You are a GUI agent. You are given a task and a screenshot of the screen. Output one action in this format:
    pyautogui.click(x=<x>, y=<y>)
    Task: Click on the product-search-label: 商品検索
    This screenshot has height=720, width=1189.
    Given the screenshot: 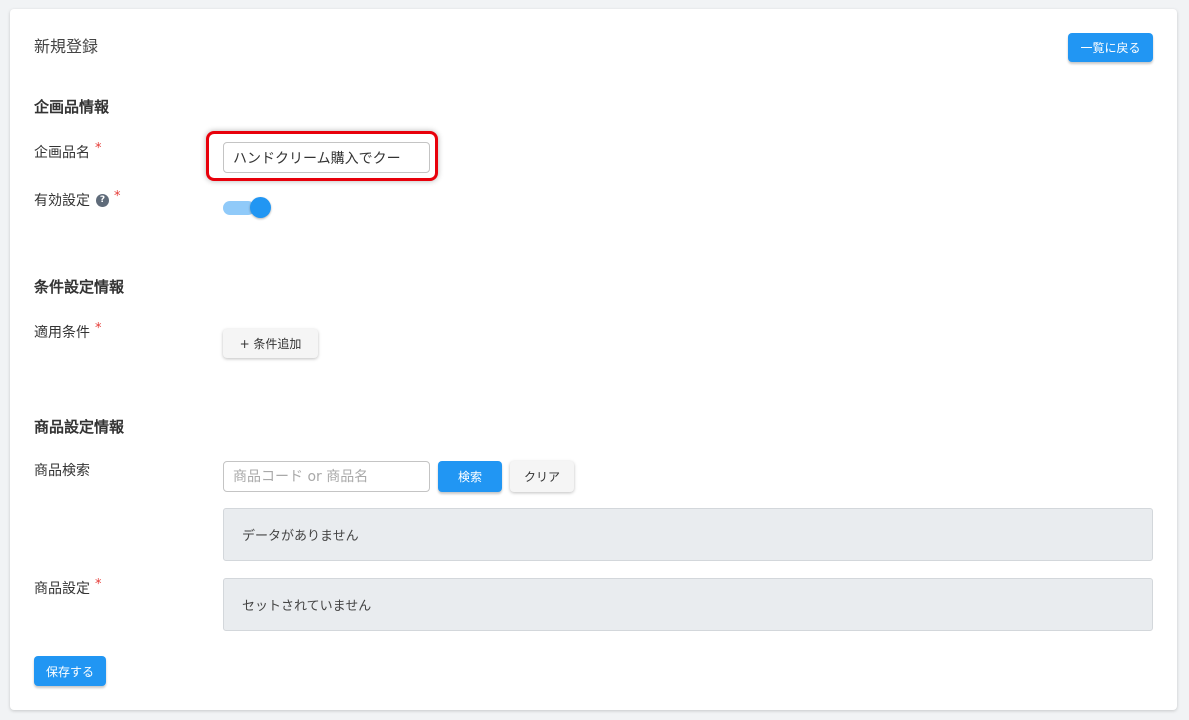 What is the action you would take?
    pyautogui.click(x=62, y=470)
    